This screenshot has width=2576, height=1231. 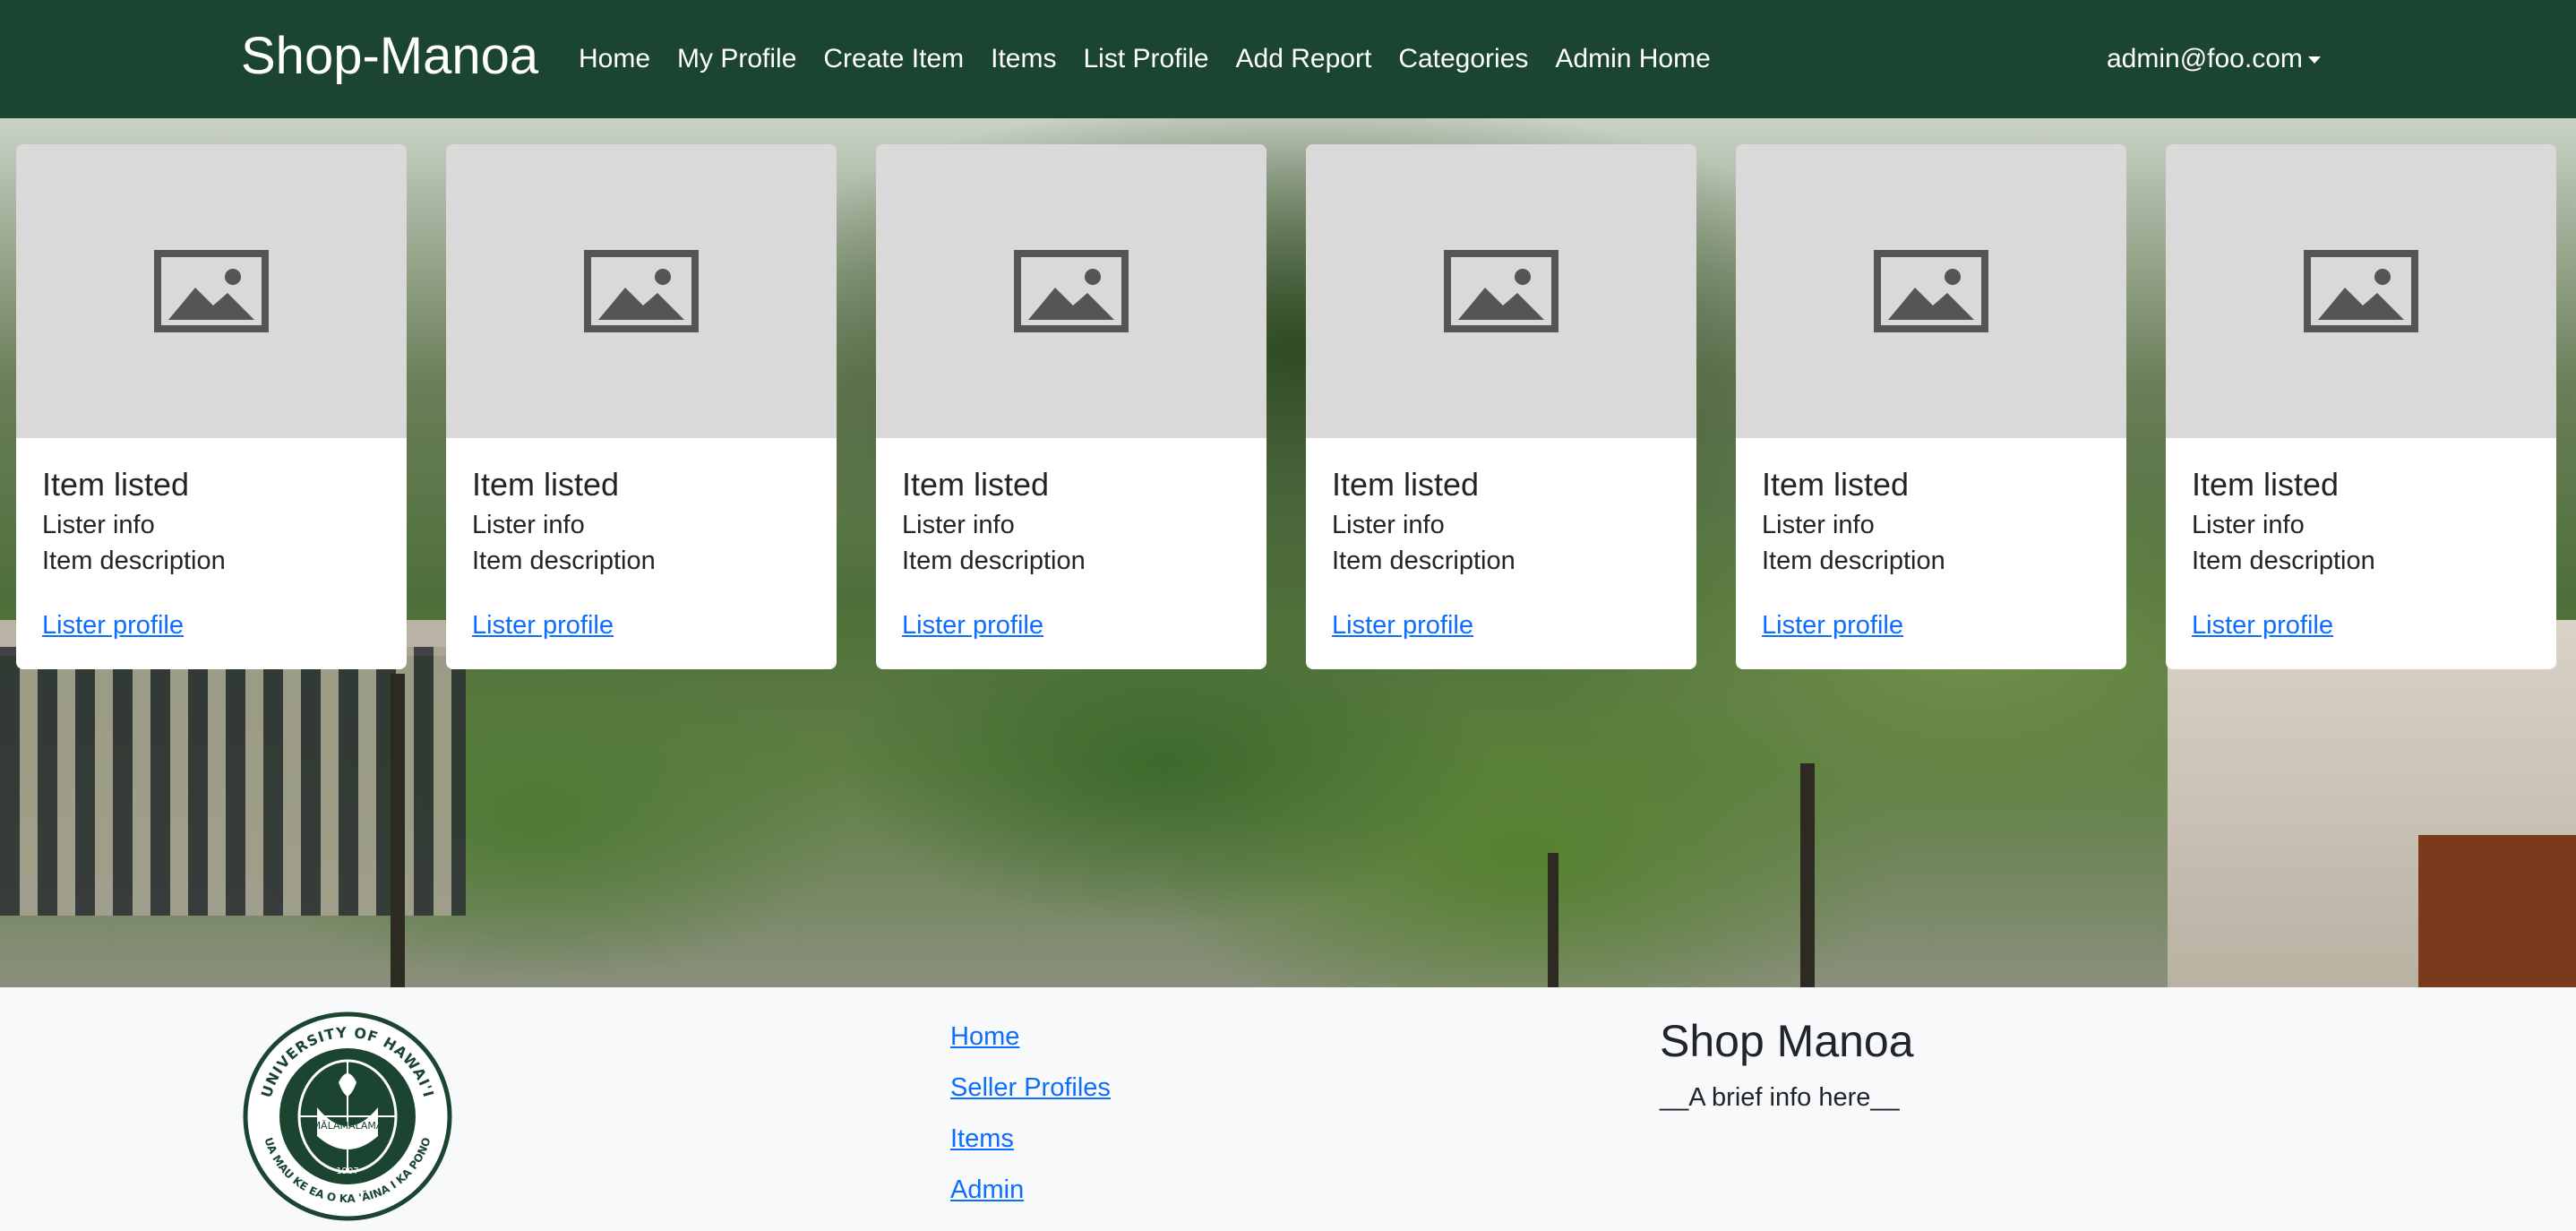 I want to click on nav-link-create-item: Create Item, so click(x=893, y=59).